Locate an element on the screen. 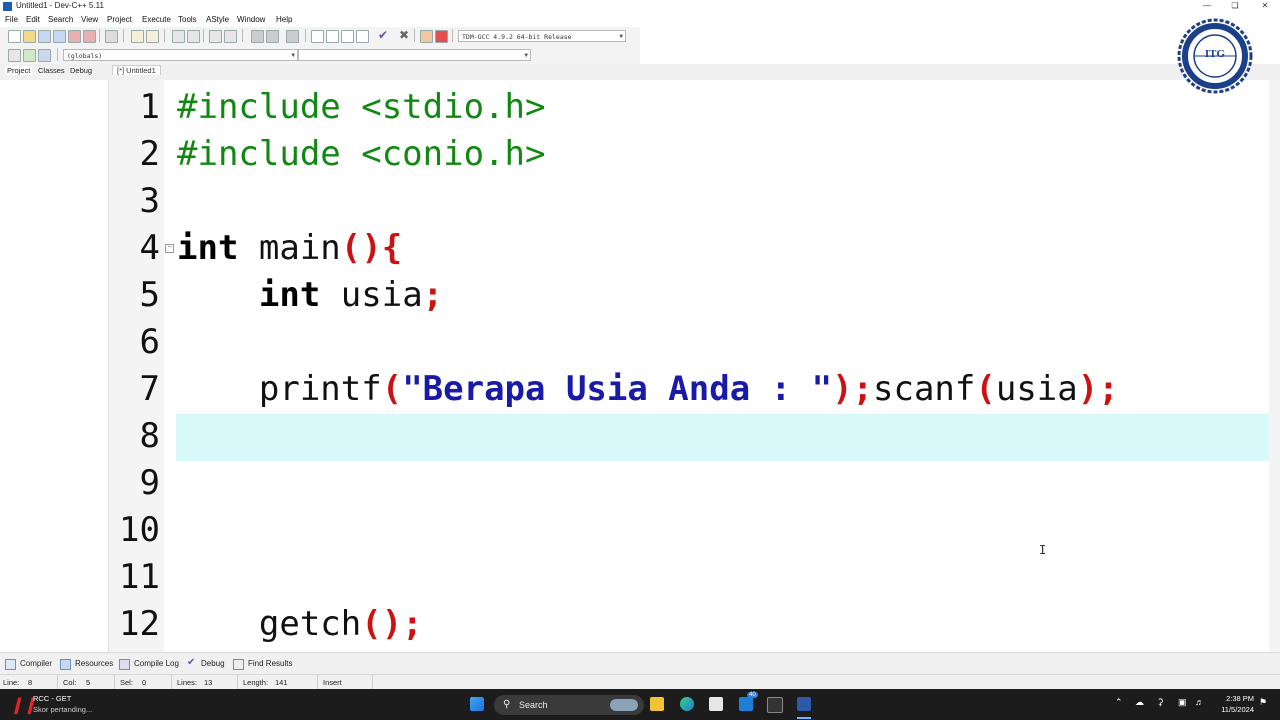  find-icon is located at coordinates (178, 36).